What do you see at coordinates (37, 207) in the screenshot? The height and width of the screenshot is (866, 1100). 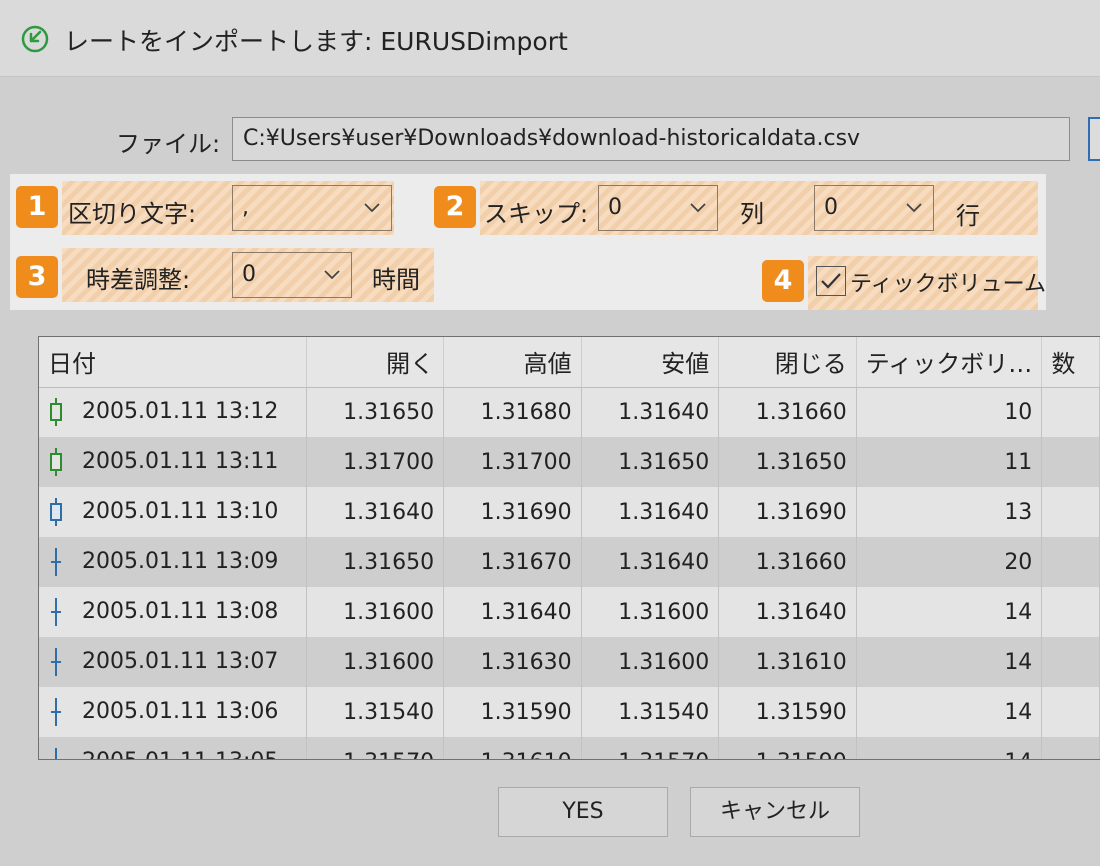 I see `badge-1: 1` at bounding box center [37, 207].